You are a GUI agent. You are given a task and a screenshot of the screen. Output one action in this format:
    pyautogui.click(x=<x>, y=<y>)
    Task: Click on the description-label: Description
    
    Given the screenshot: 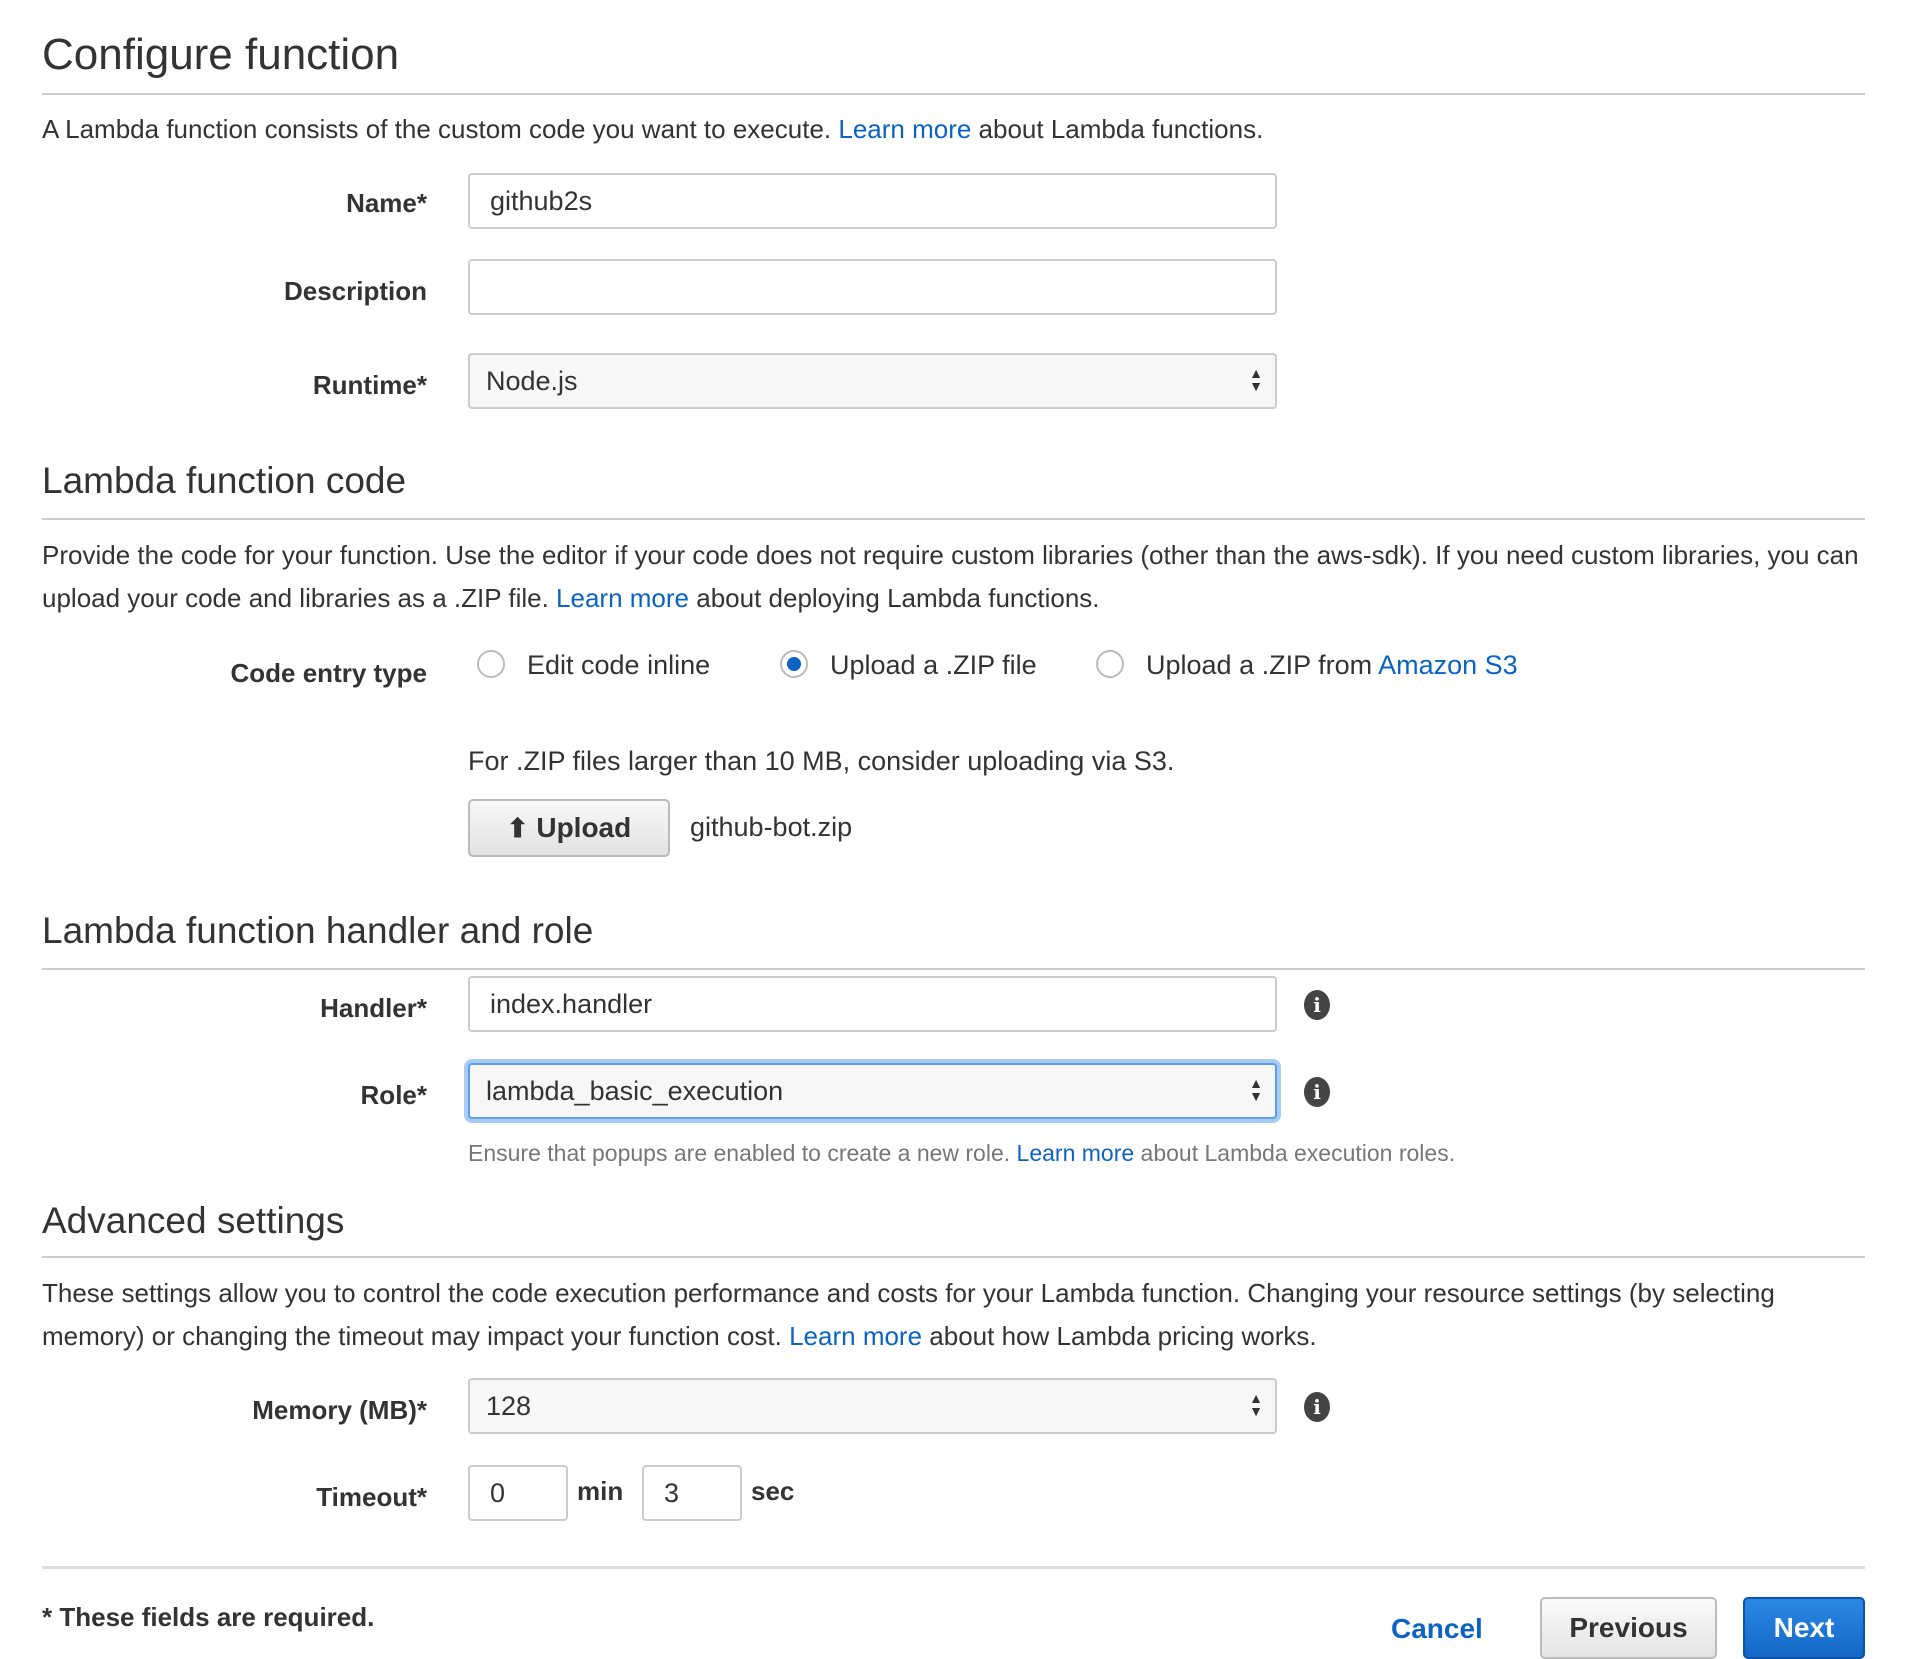 What is the action you would take?
    pyautogui.click(x=355, y=291)
    